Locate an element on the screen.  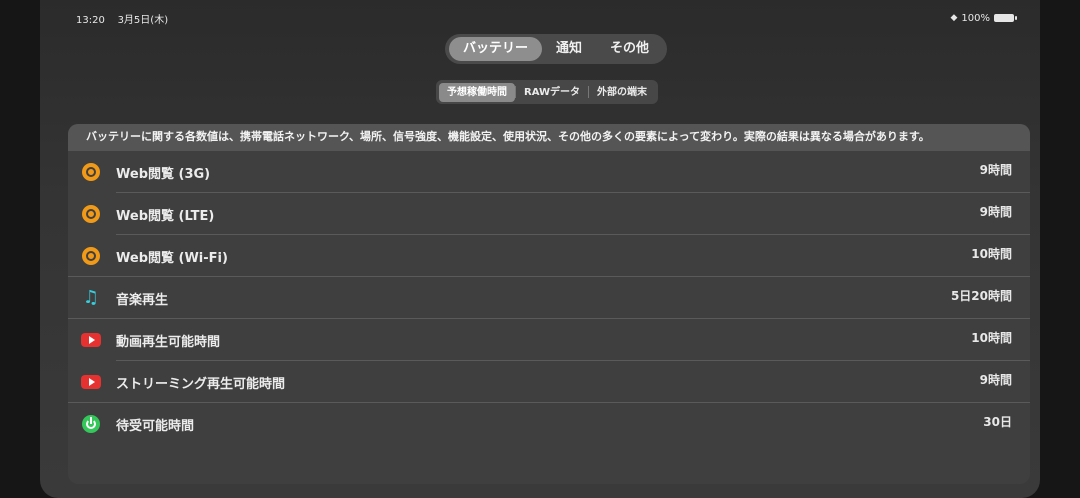
sub-segmented-control: 予想稼働時間 RAWデータ 外部の端末 is located at coordinates (547, 92).